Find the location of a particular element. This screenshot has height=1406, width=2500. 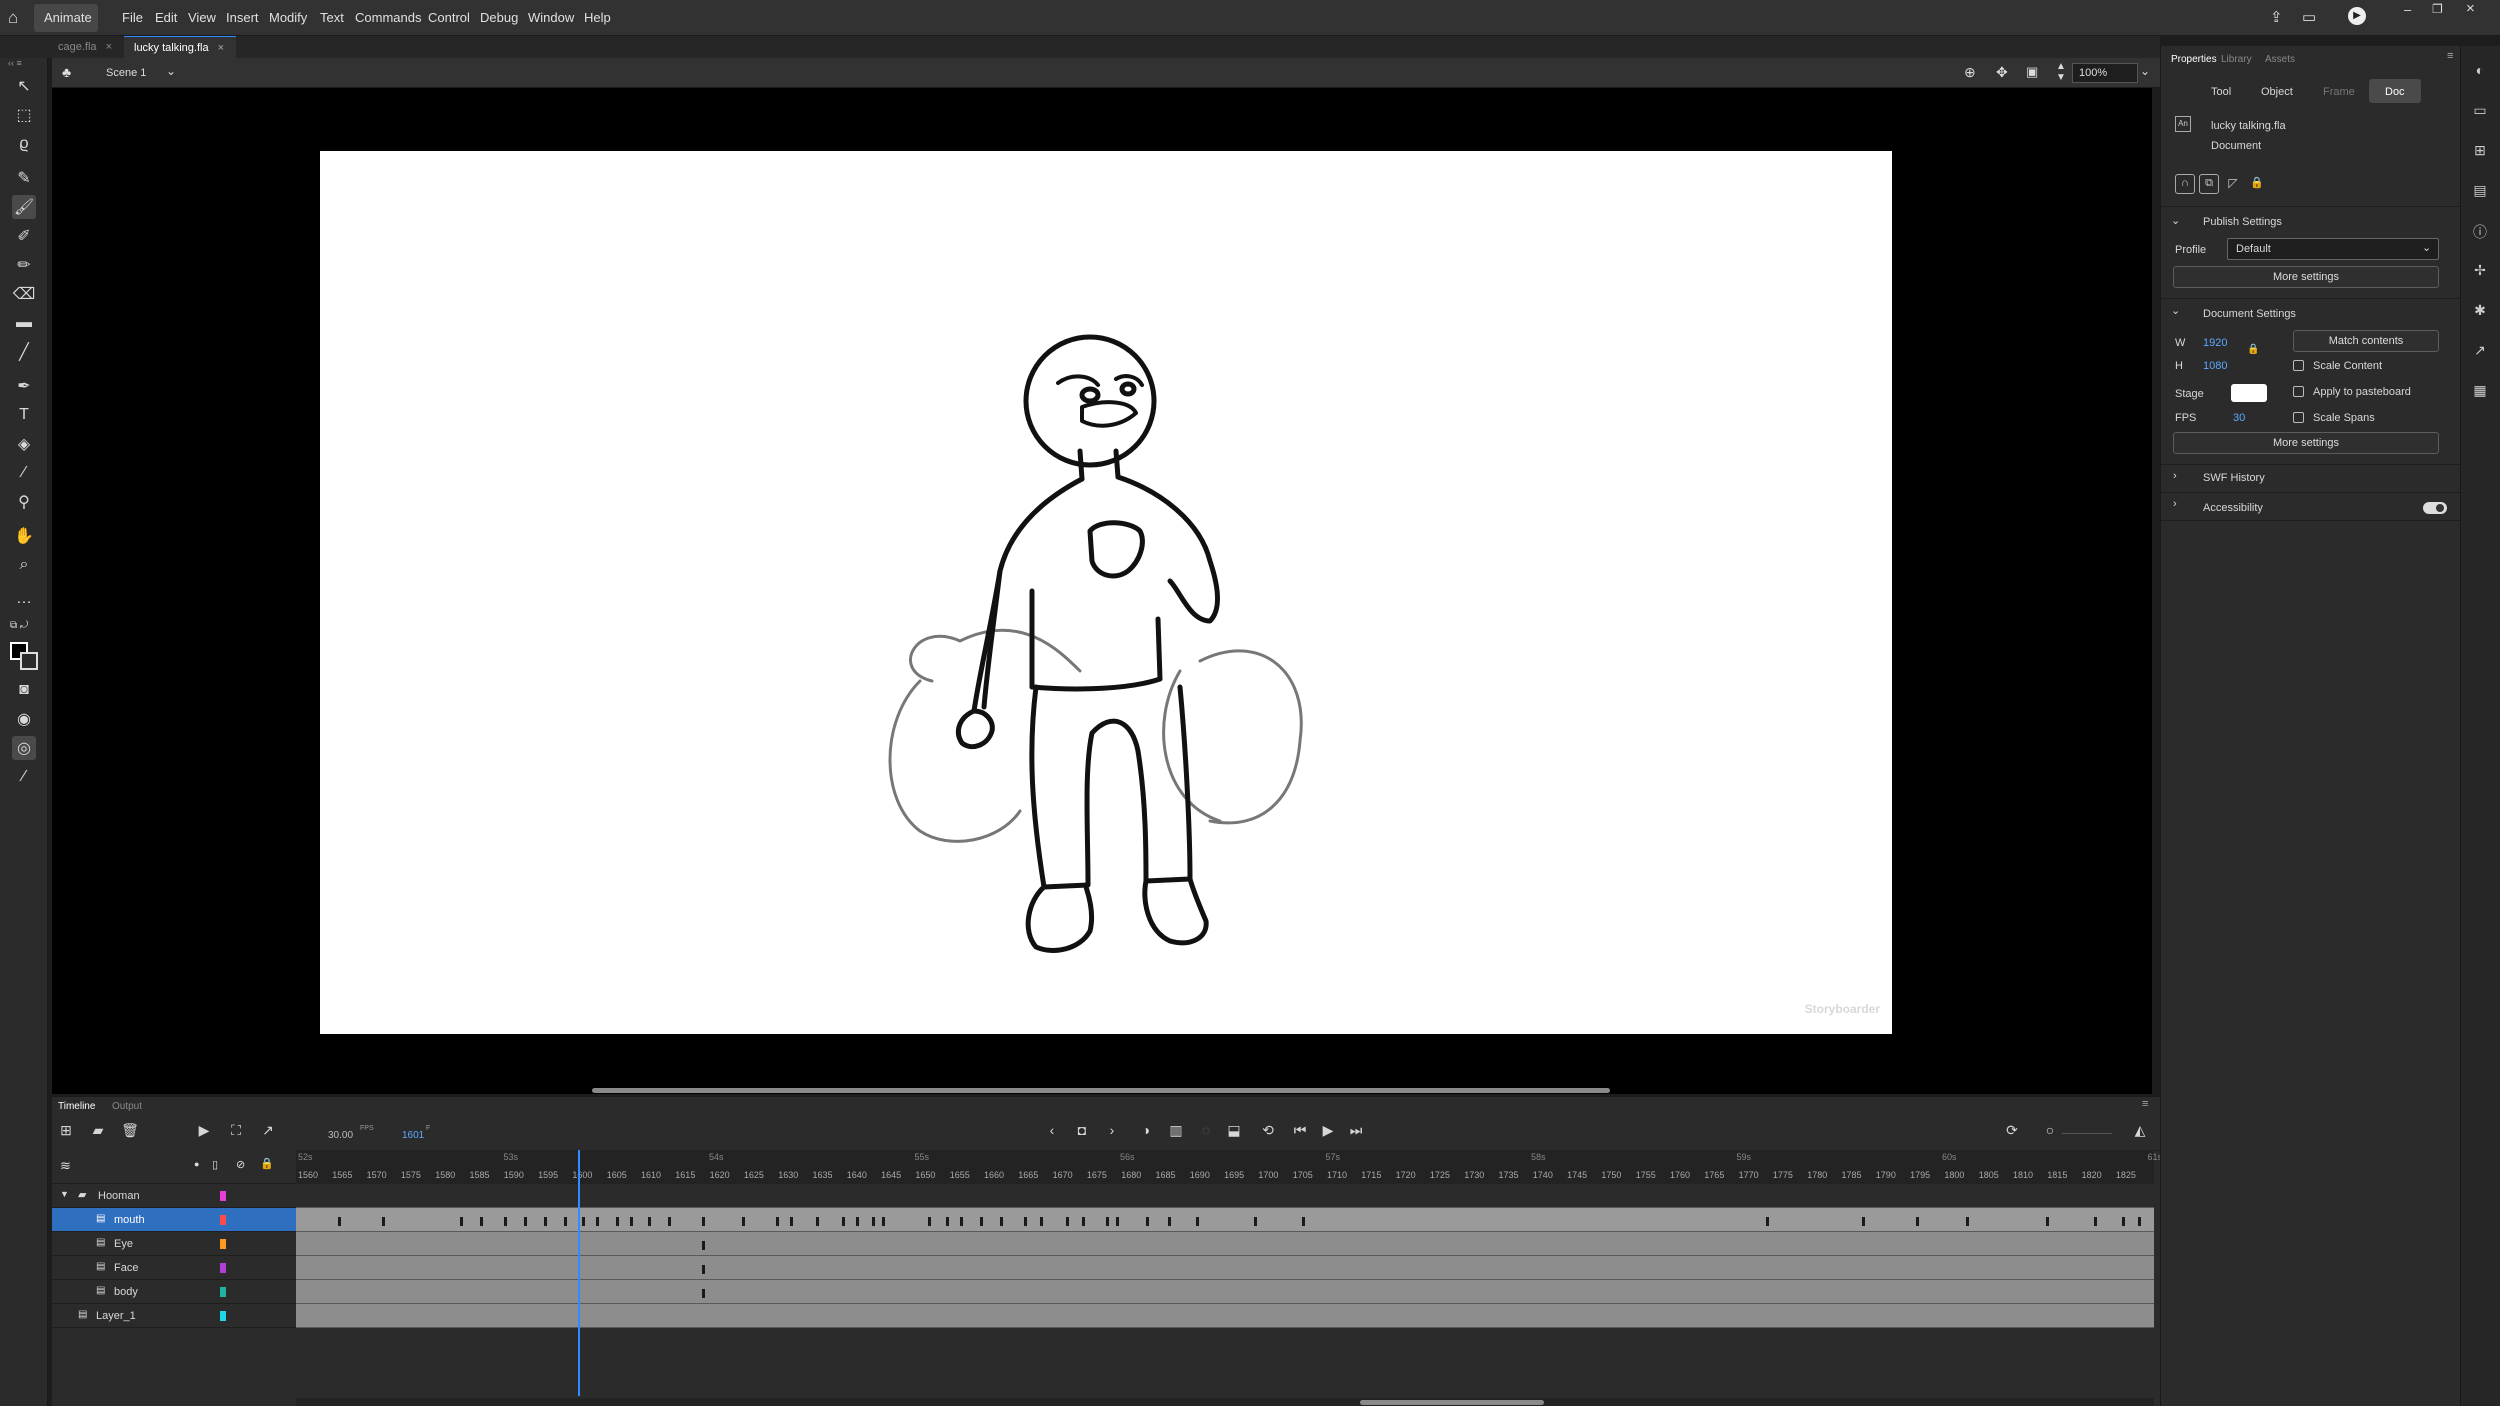

onion-skin-icon: ◑ is located at coordinates (1146, 1130).